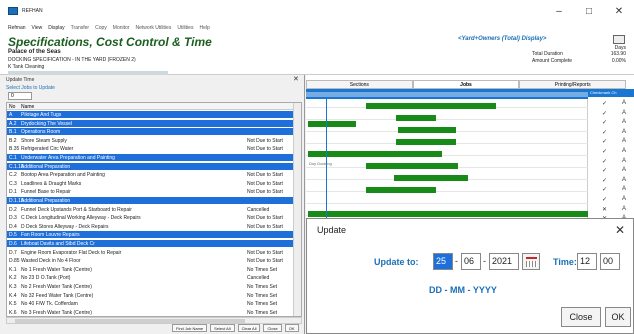  Describe the element at coordinates (291, 328) in the screenshot. I see `ok-list-button: OK` at that location.